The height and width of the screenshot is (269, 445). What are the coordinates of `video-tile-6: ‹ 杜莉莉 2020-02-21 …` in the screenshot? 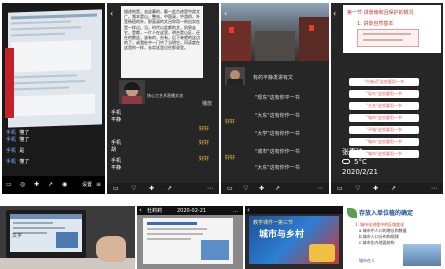 It's located at (190, 237).